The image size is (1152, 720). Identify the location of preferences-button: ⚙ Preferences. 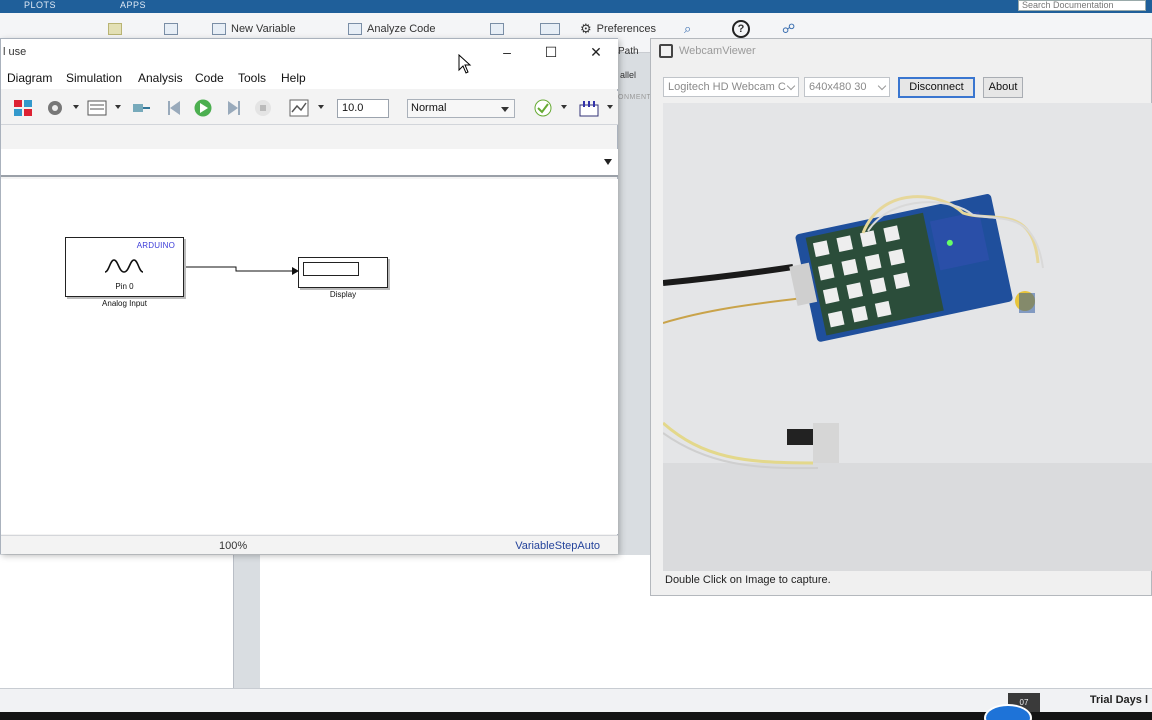
(618, 29).